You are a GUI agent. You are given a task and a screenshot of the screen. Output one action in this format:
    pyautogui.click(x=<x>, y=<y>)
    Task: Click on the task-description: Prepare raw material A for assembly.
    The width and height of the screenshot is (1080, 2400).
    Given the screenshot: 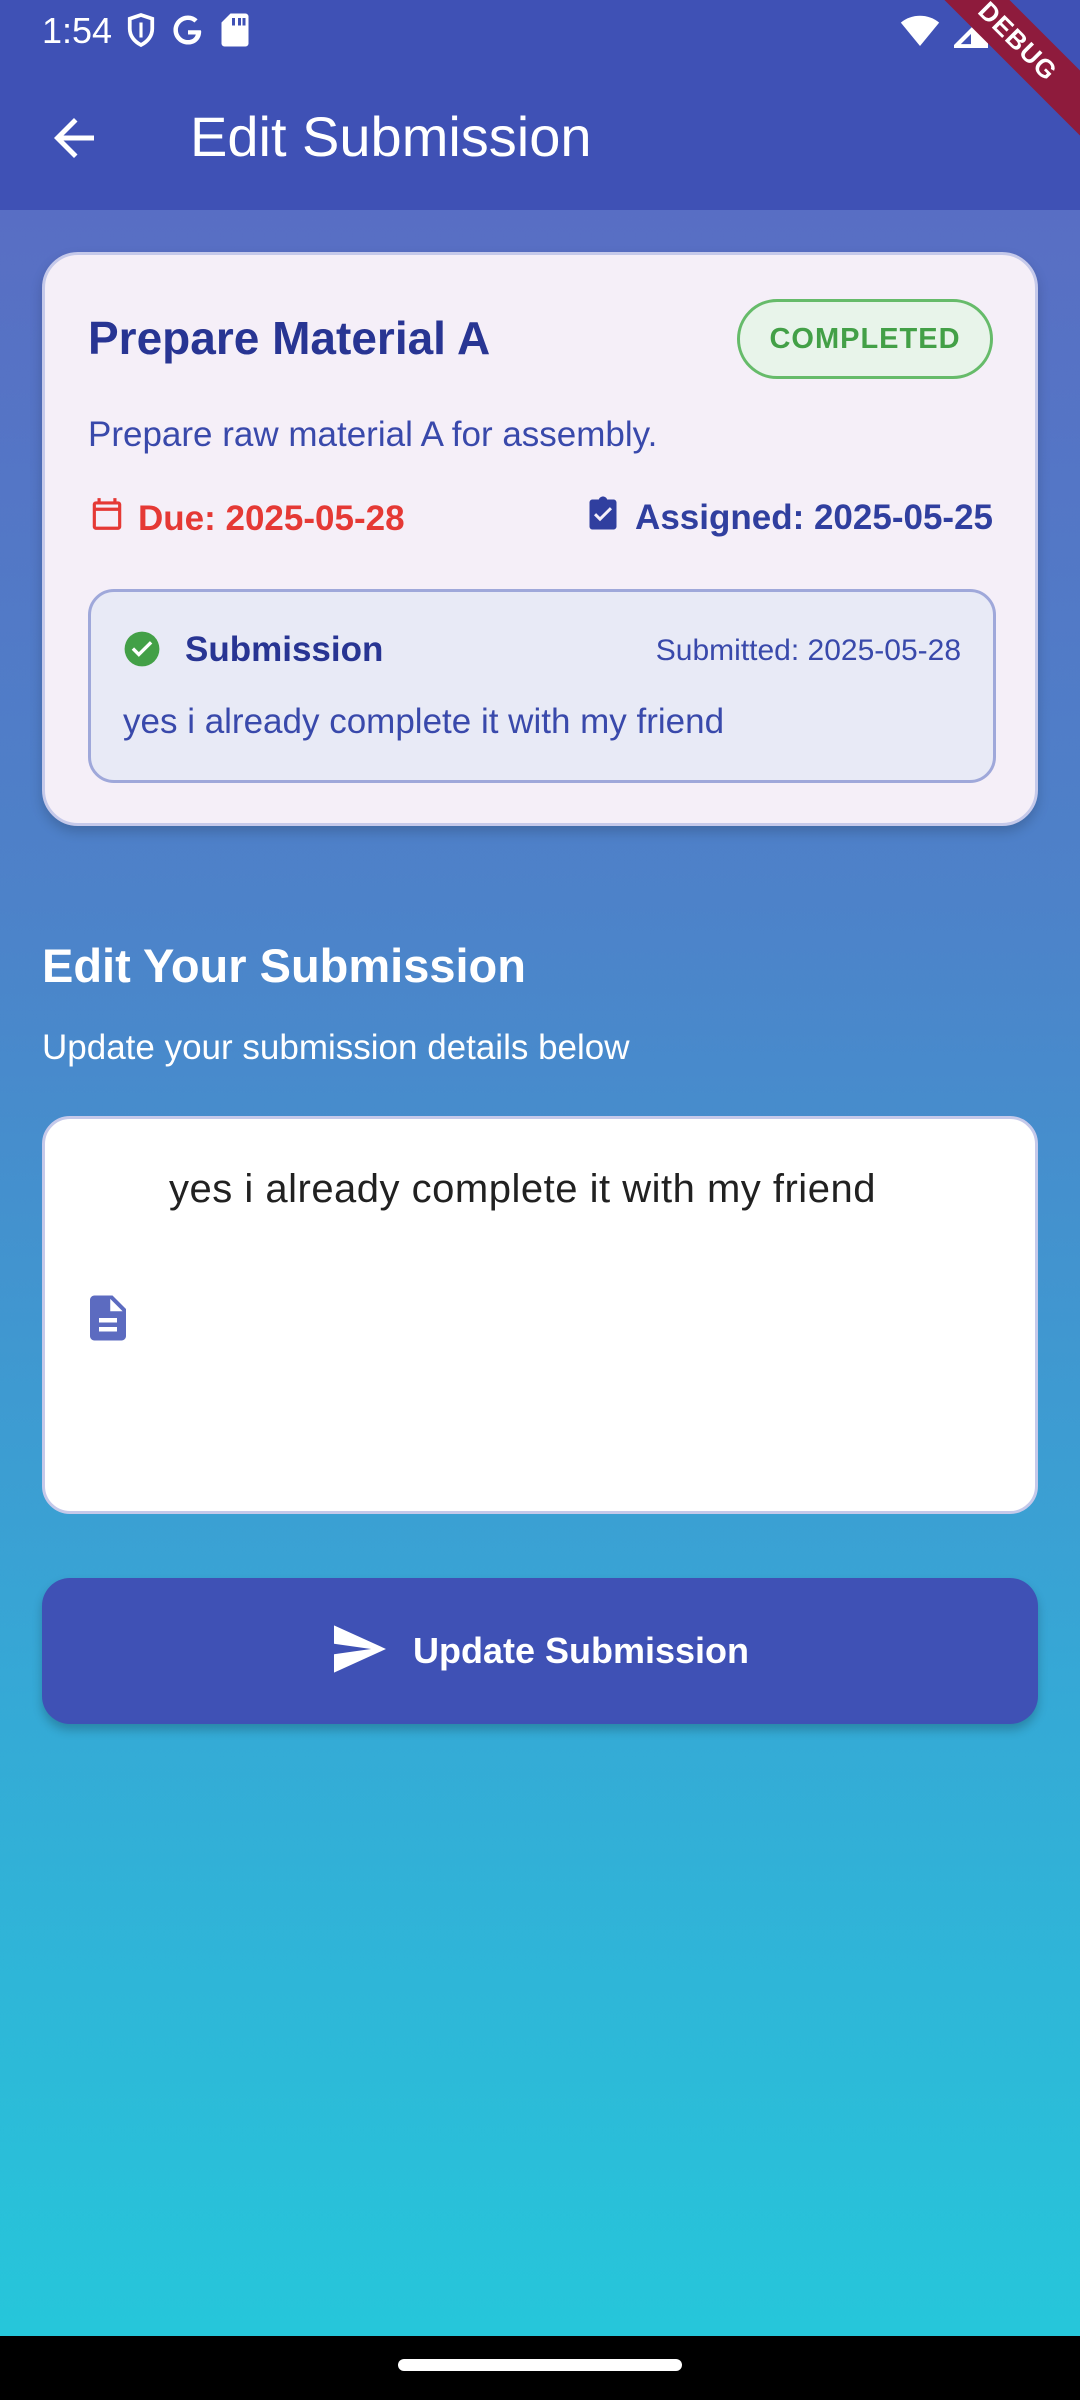 What is the action you would take?
    pyautogui.click(x=373, y=434)
    